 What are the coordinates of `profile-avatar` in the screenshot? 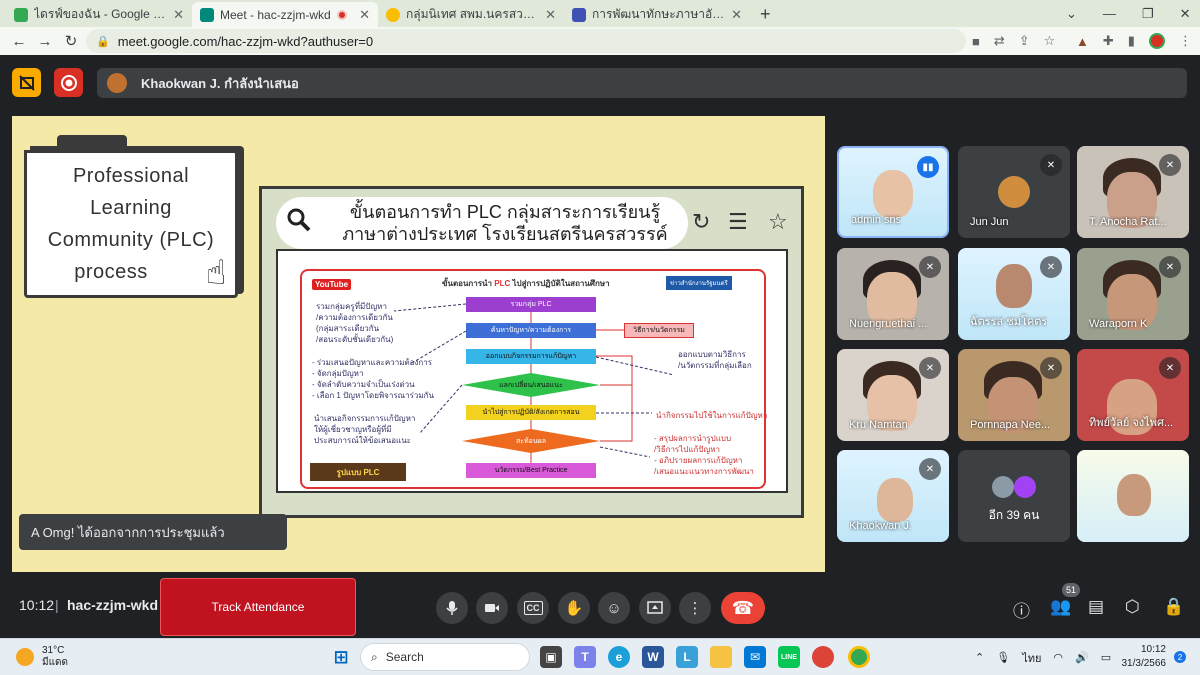 It's located at (1156, 41).